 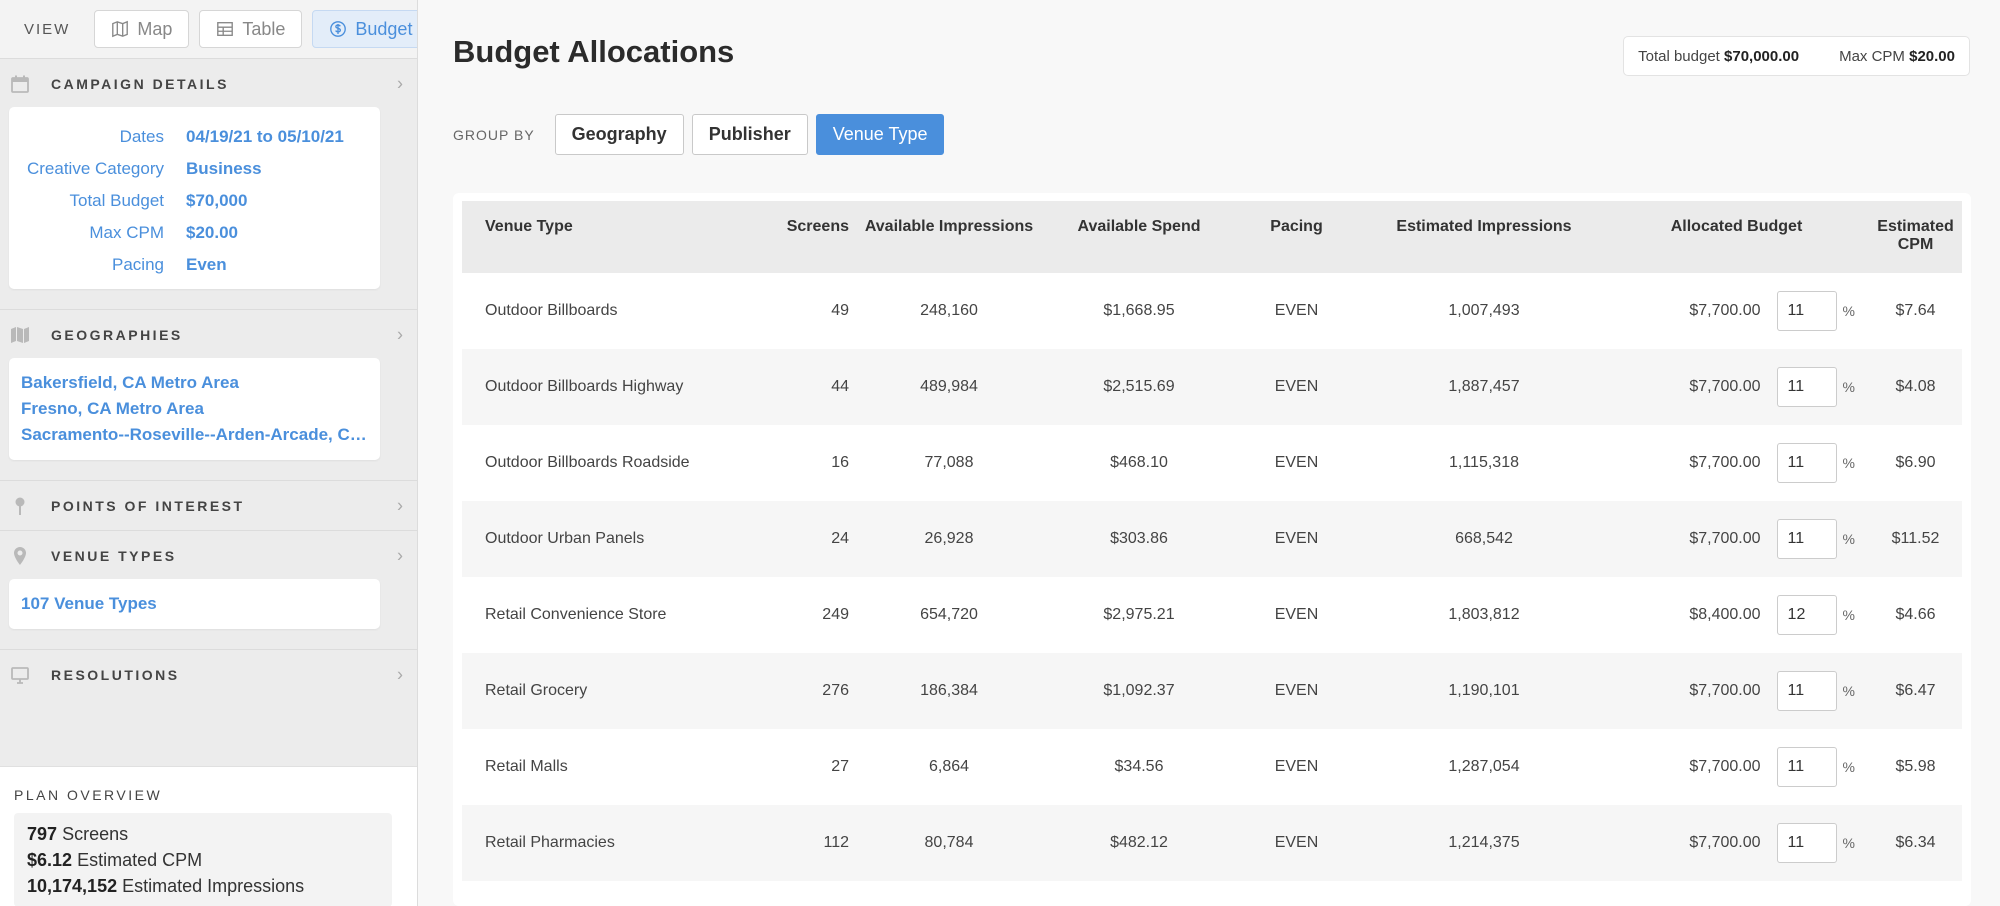 I want to click on cell-available-spend: $482.12, so click(x=1139, y=842).